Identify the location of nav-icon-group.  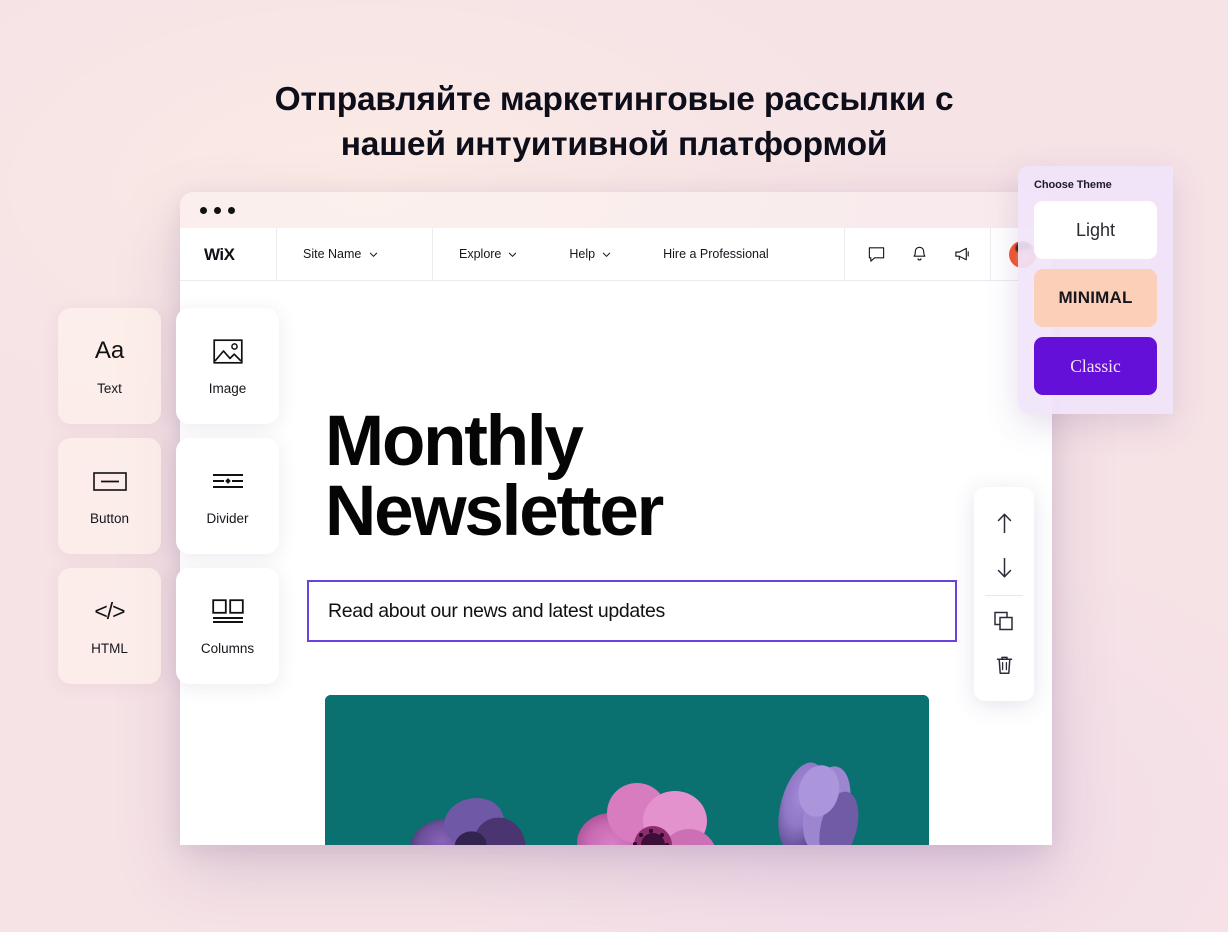
(917, 254).